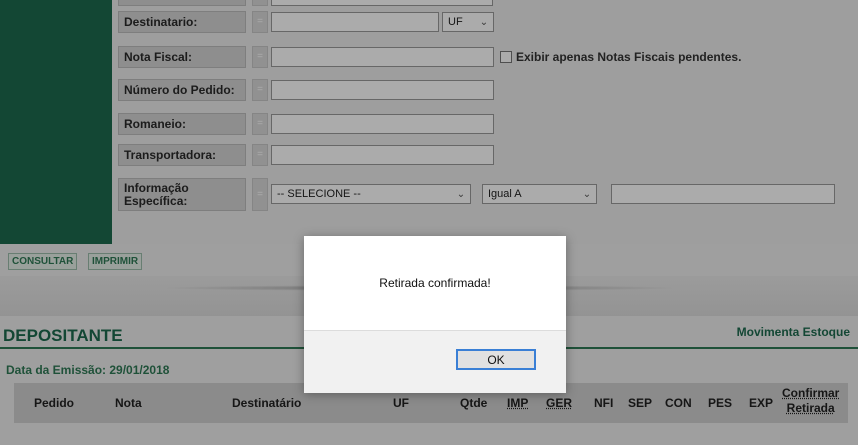  What do you see at coordinates (435, 361) in the screenshot?
I see `alert-footer: OK` at bounding box center [435, 361].